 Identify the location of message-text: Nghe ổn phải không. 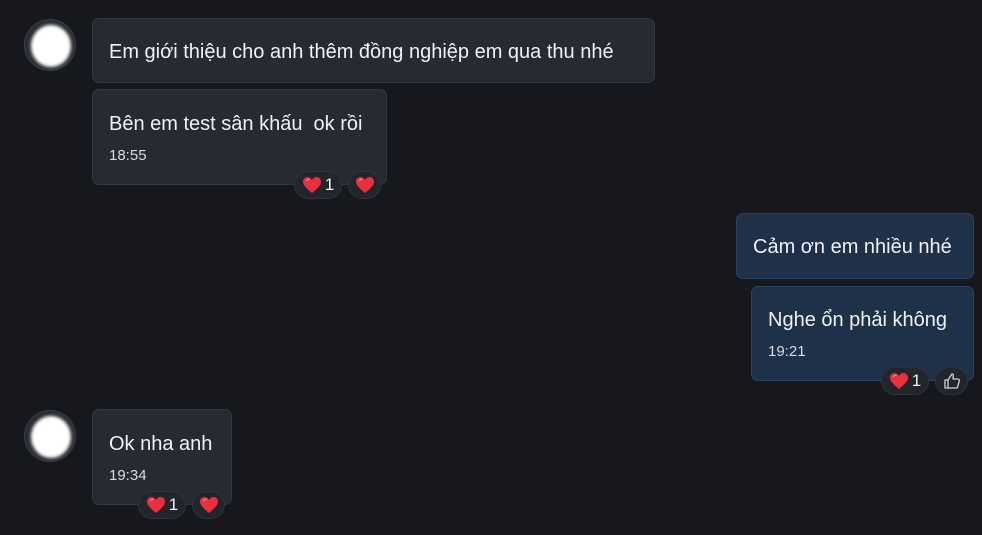
(858, 320).